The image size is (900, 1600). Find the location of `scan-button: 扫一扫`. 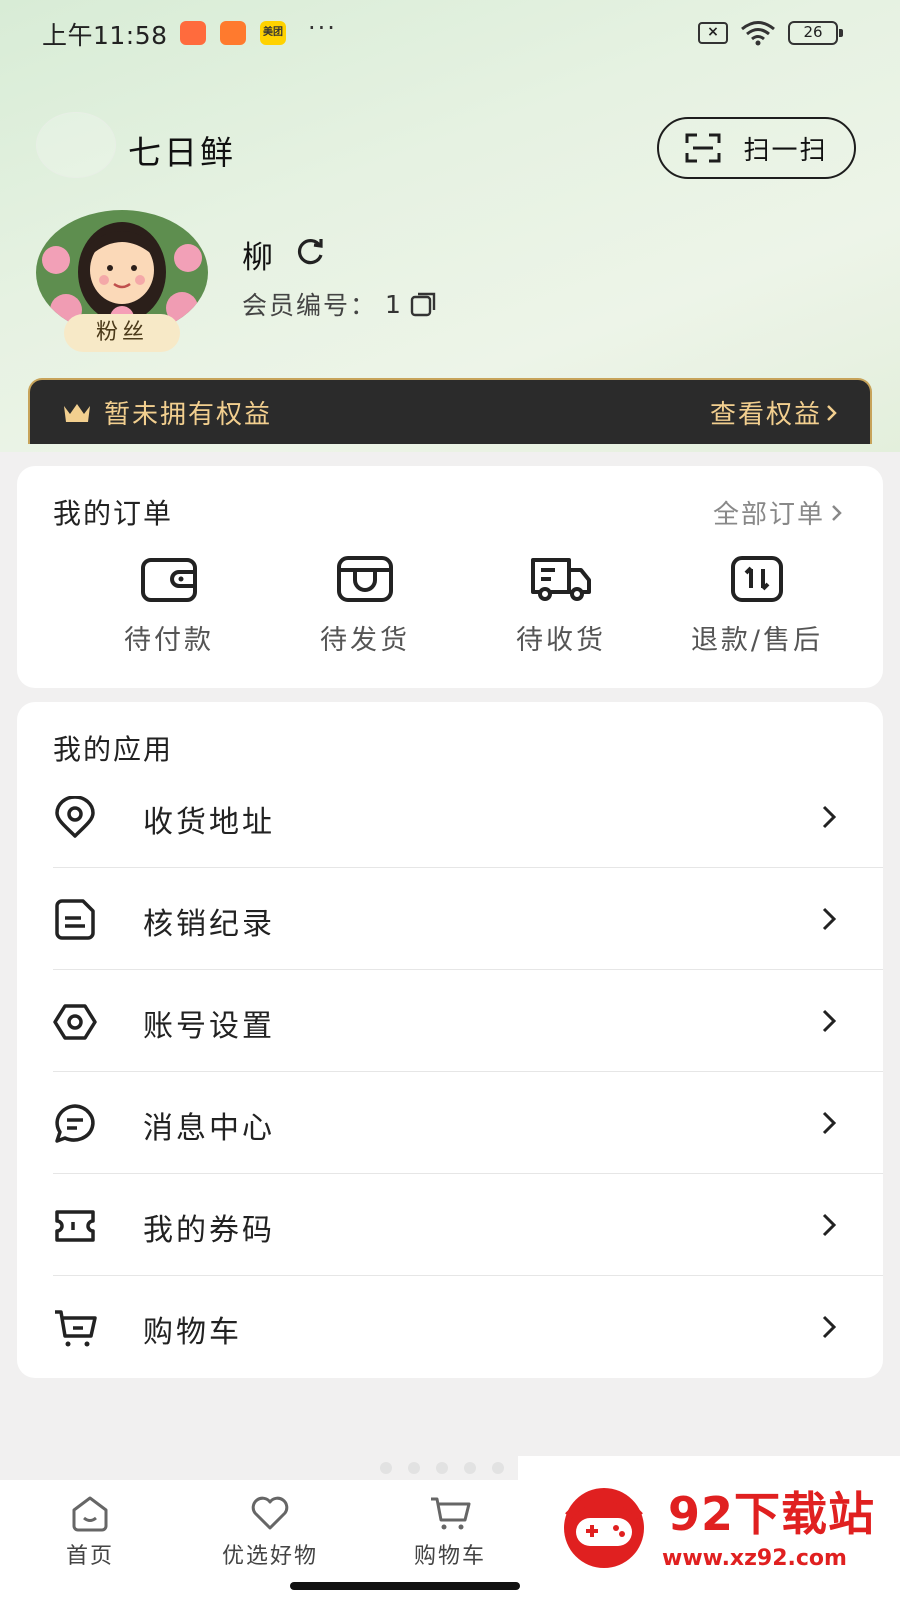

scan-button: 扫一扫 is located at coordinates (756, 148).